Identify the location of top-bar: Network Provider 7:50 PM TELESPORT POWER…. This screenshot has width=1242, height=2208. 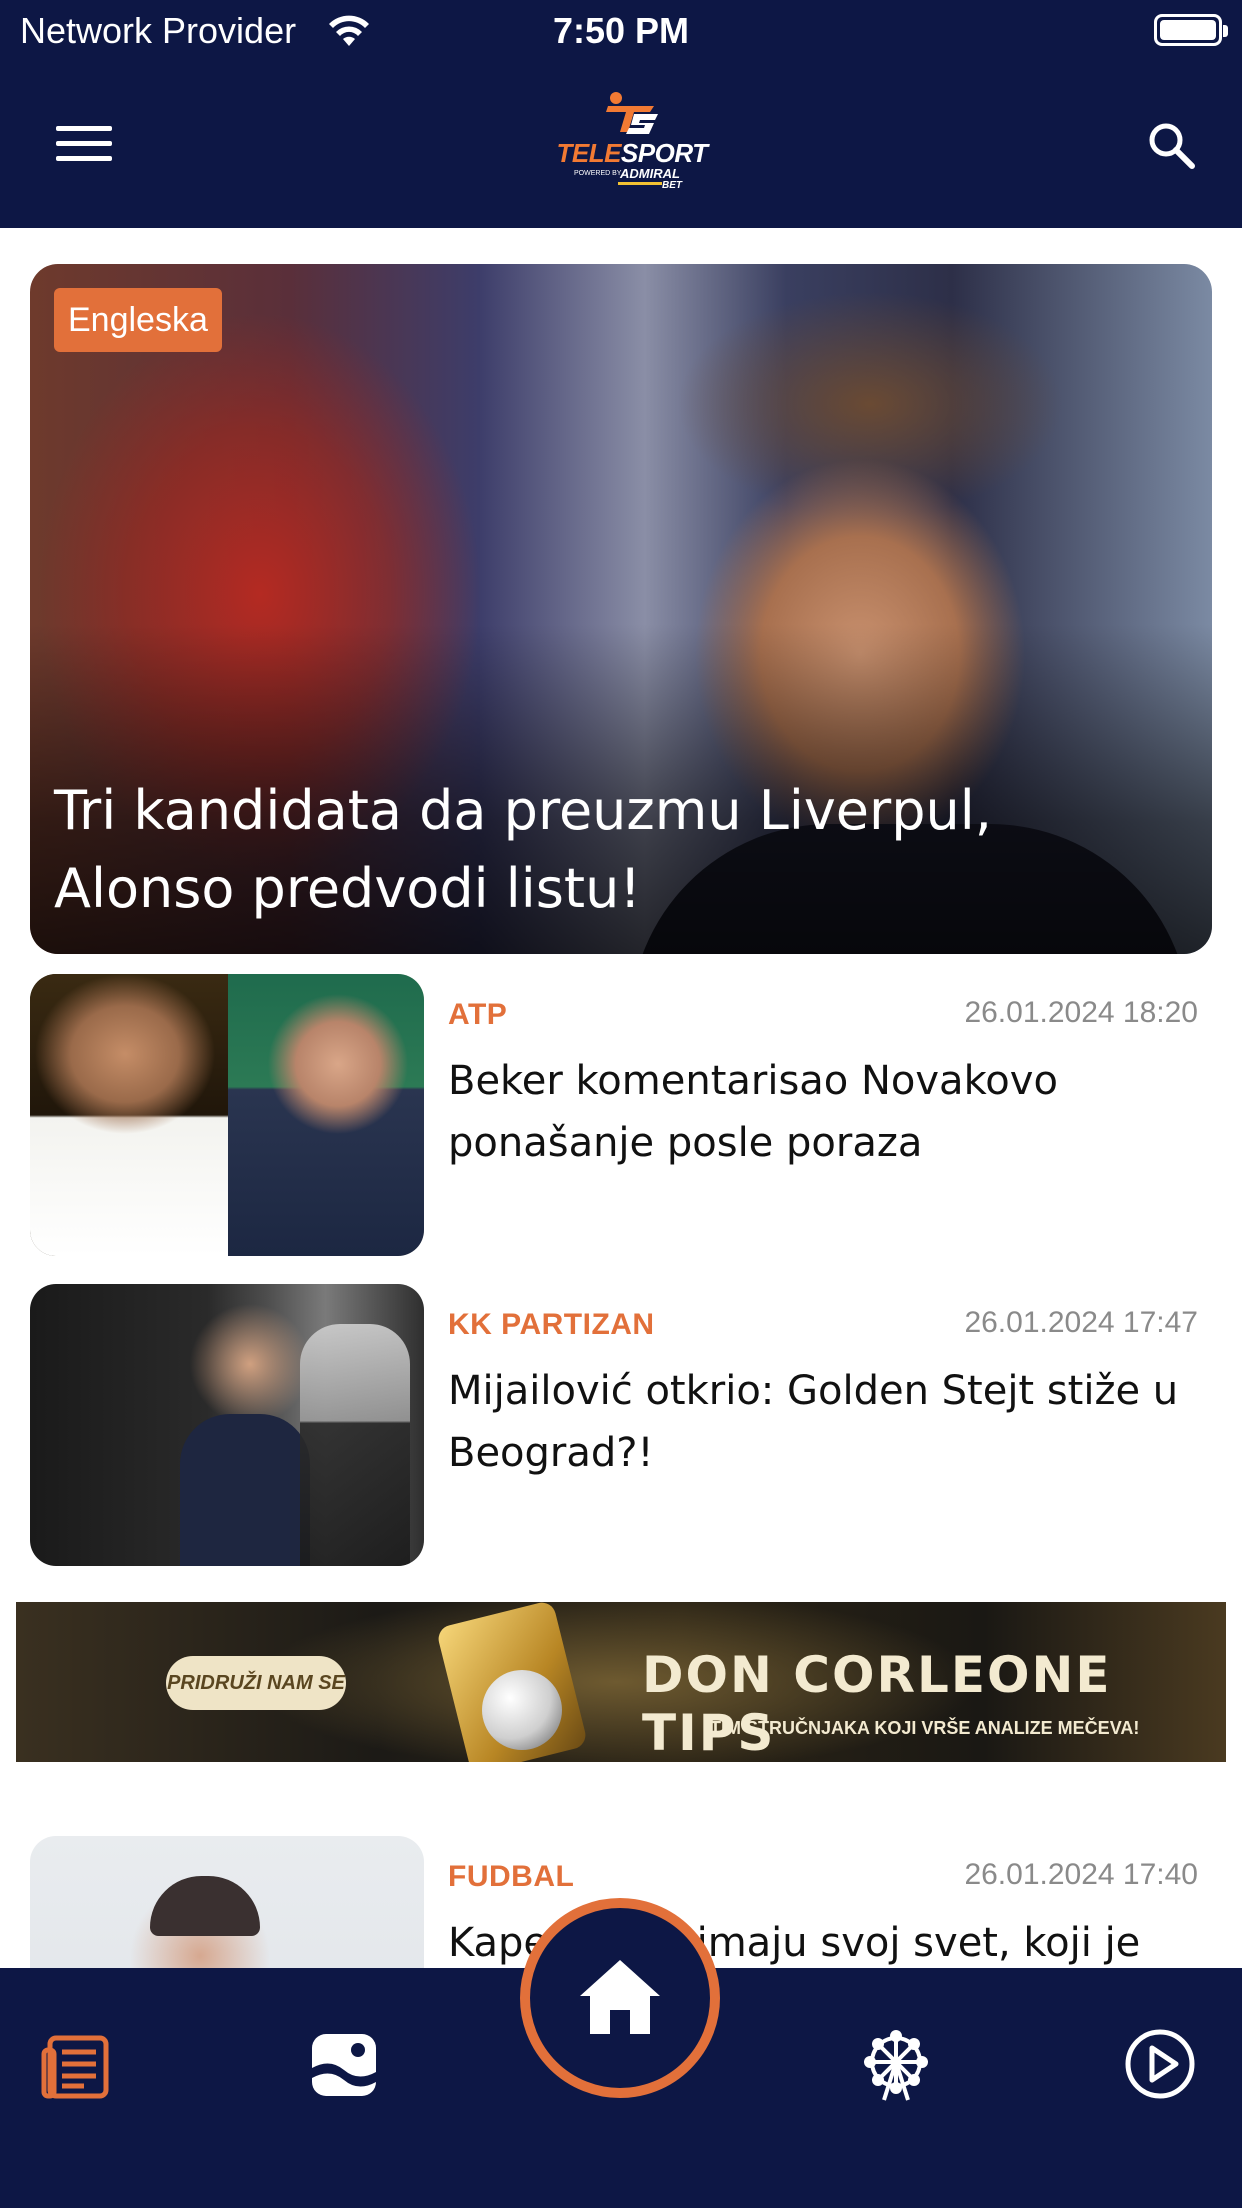
(621, 114).